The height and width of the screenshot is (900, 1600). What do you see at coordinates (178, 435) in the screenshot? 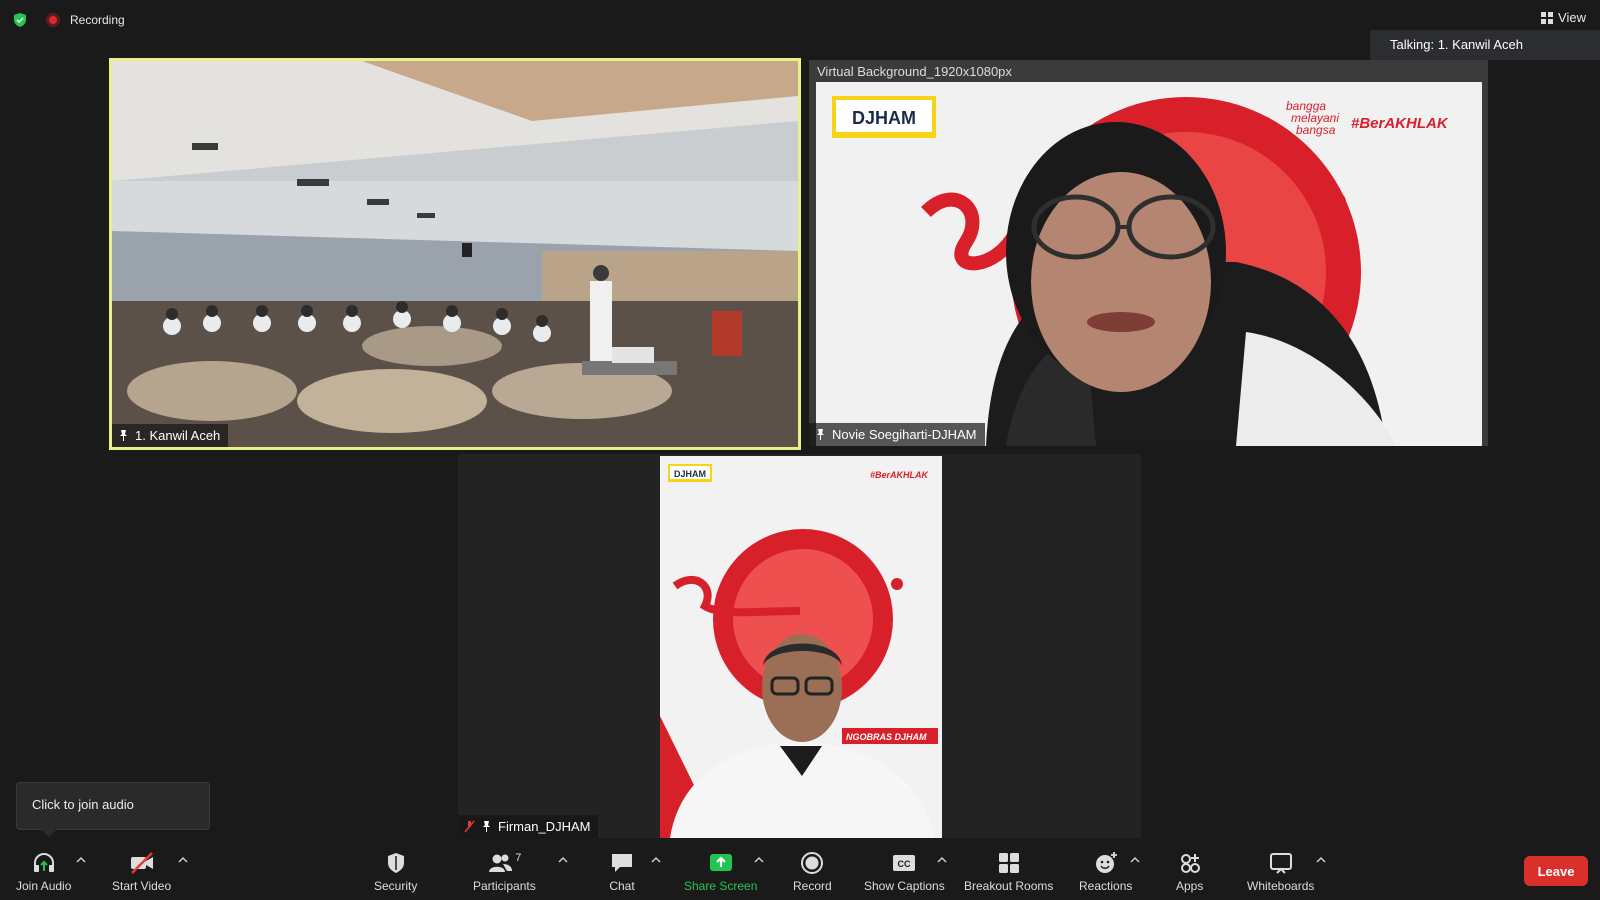
I see `participant-name: 1. Kanwil Aceh` at bounding box center [178, 435].